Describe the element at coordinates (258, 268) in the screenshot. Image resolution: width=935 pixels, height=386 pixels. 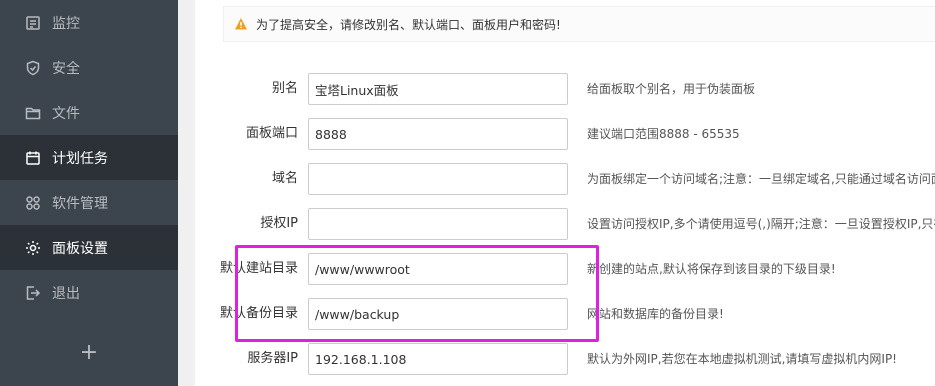
I see `site-dir-label: 默认建站目录` at that location.